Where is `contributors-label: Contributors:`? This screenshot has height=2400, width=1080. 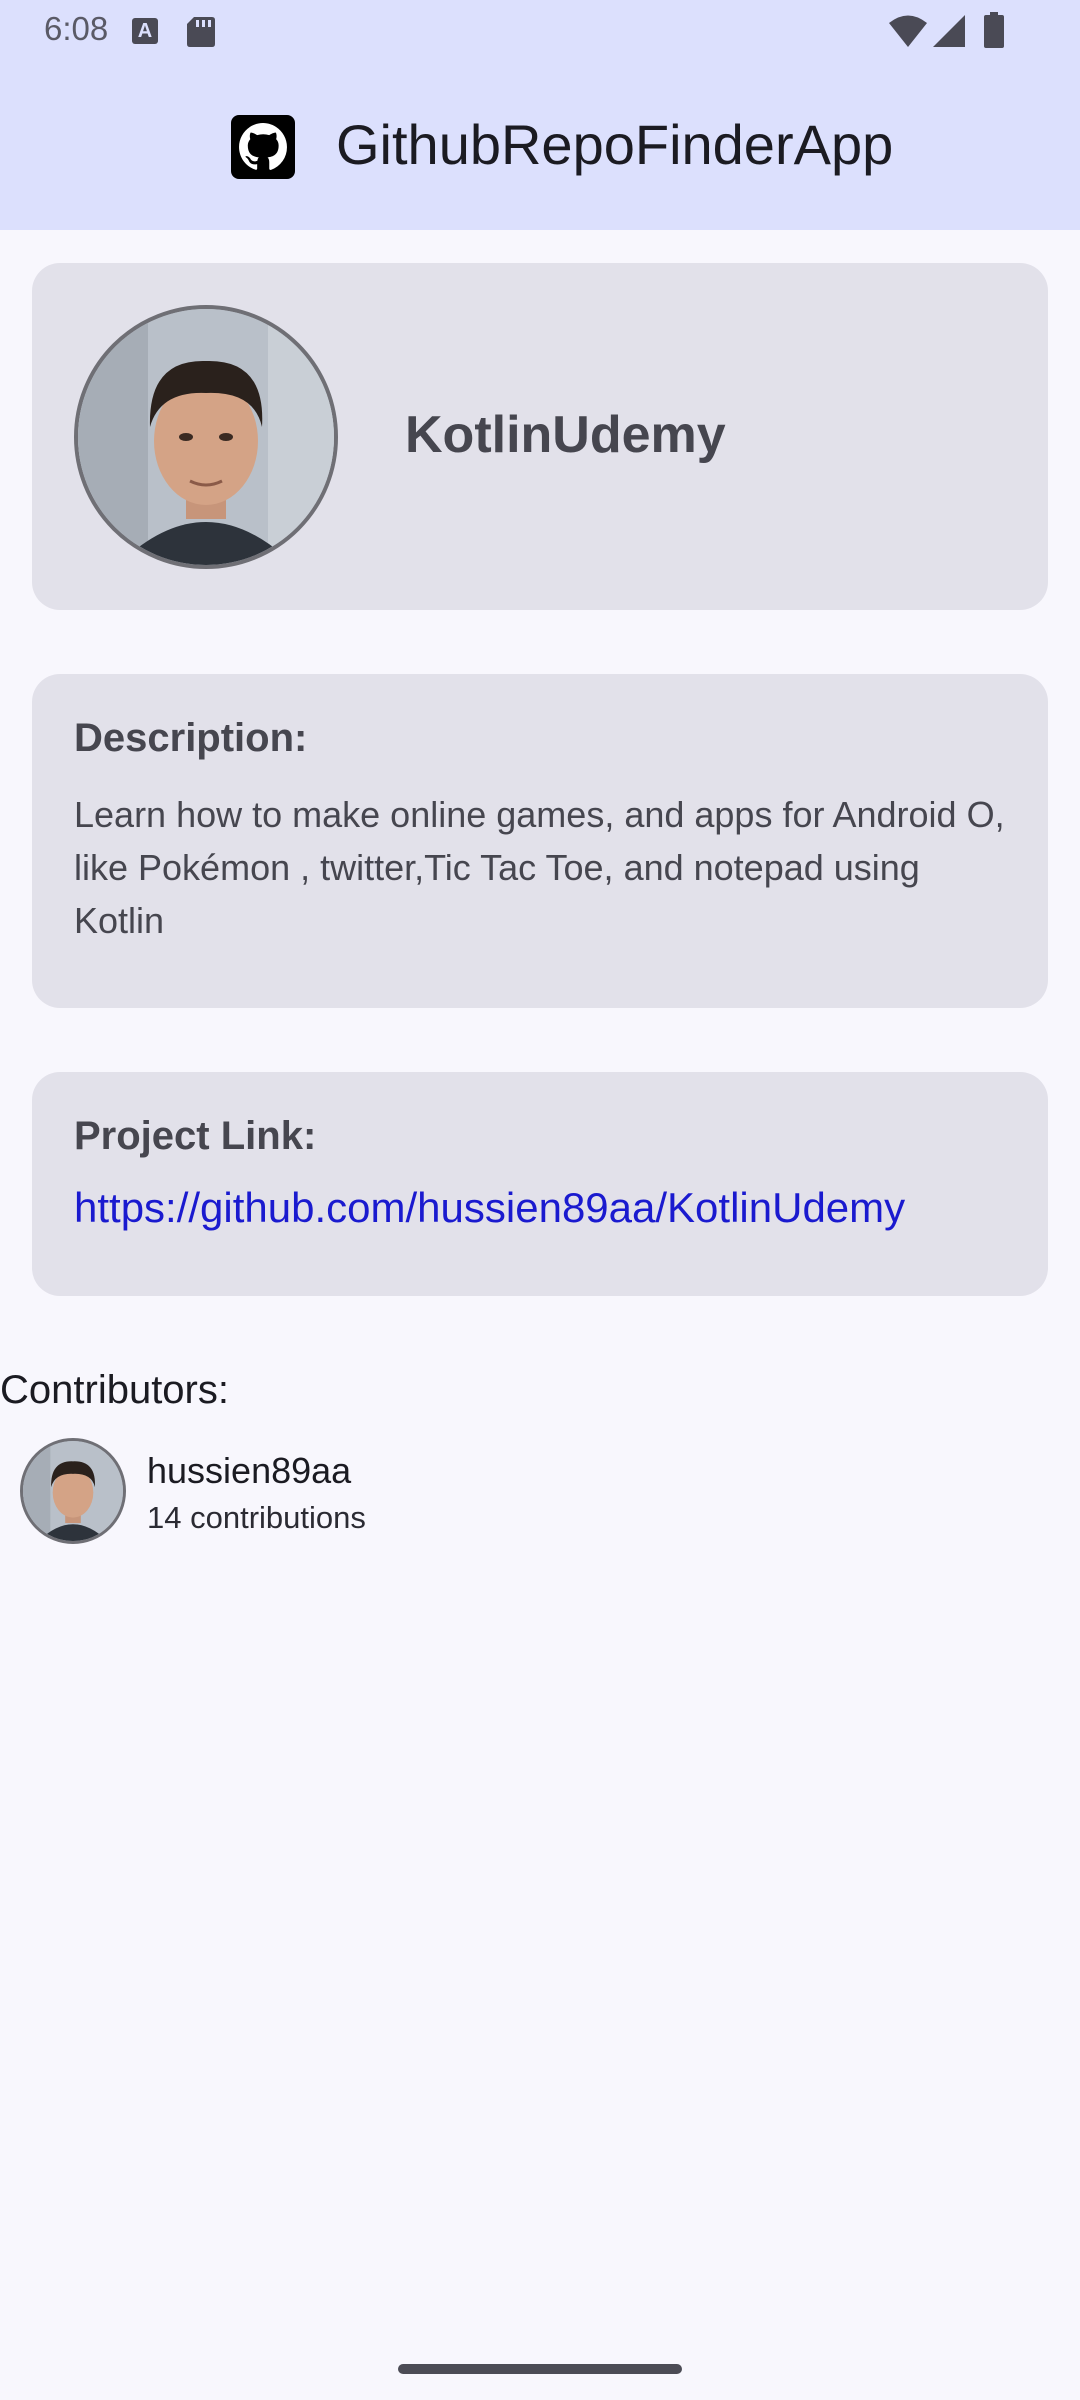 contributors-label: Contributors: is located at coordinates (114, 1390).